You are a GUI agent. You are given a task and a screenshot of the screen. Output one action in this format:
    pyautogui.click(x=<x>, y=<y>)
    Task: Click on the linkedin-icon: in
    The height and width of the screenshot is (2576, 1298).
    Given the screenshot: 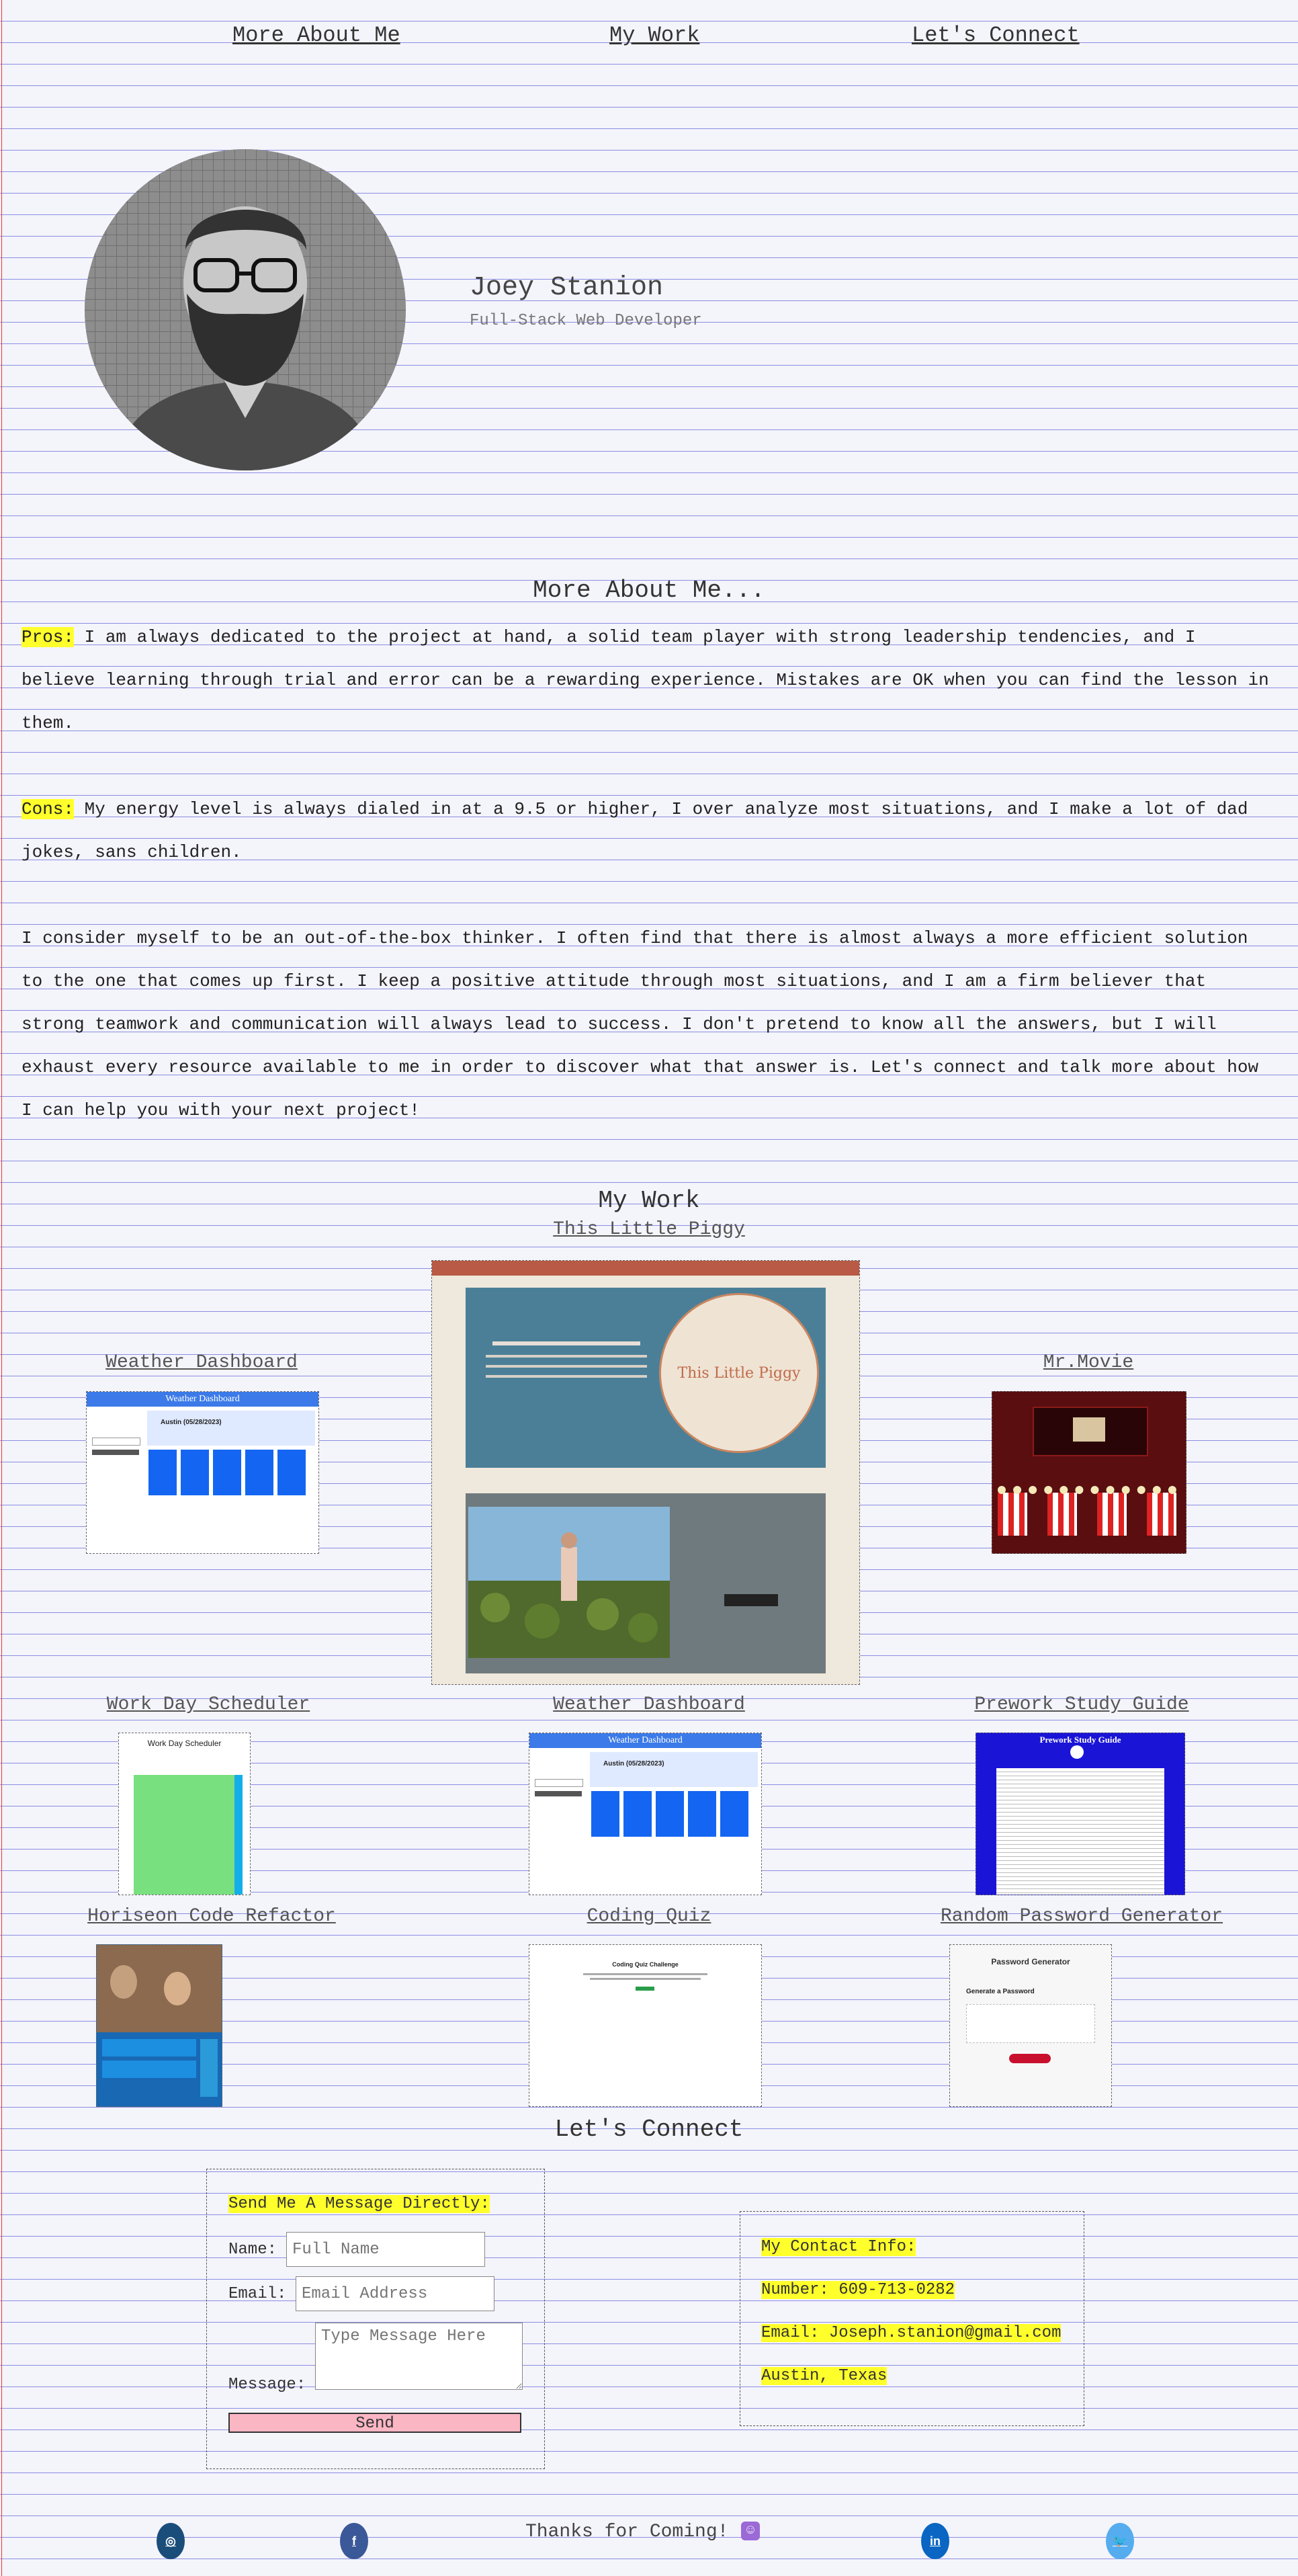 What is the action you would take?
    pyautogui.click(x=935, y=2541)
    